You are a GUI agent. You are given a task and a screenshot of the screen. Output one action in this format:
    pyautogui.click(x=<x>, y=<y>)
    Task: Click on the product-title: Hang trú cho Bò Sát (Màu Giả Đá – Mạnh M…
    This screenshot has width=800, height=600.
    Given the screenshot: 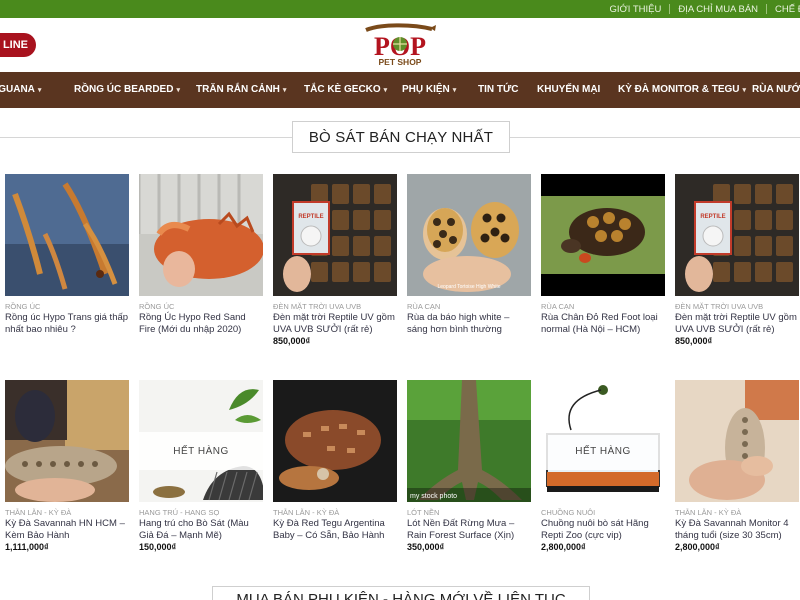 What is the action you would take?
    pyautogui.click(x=201, y=529)
    